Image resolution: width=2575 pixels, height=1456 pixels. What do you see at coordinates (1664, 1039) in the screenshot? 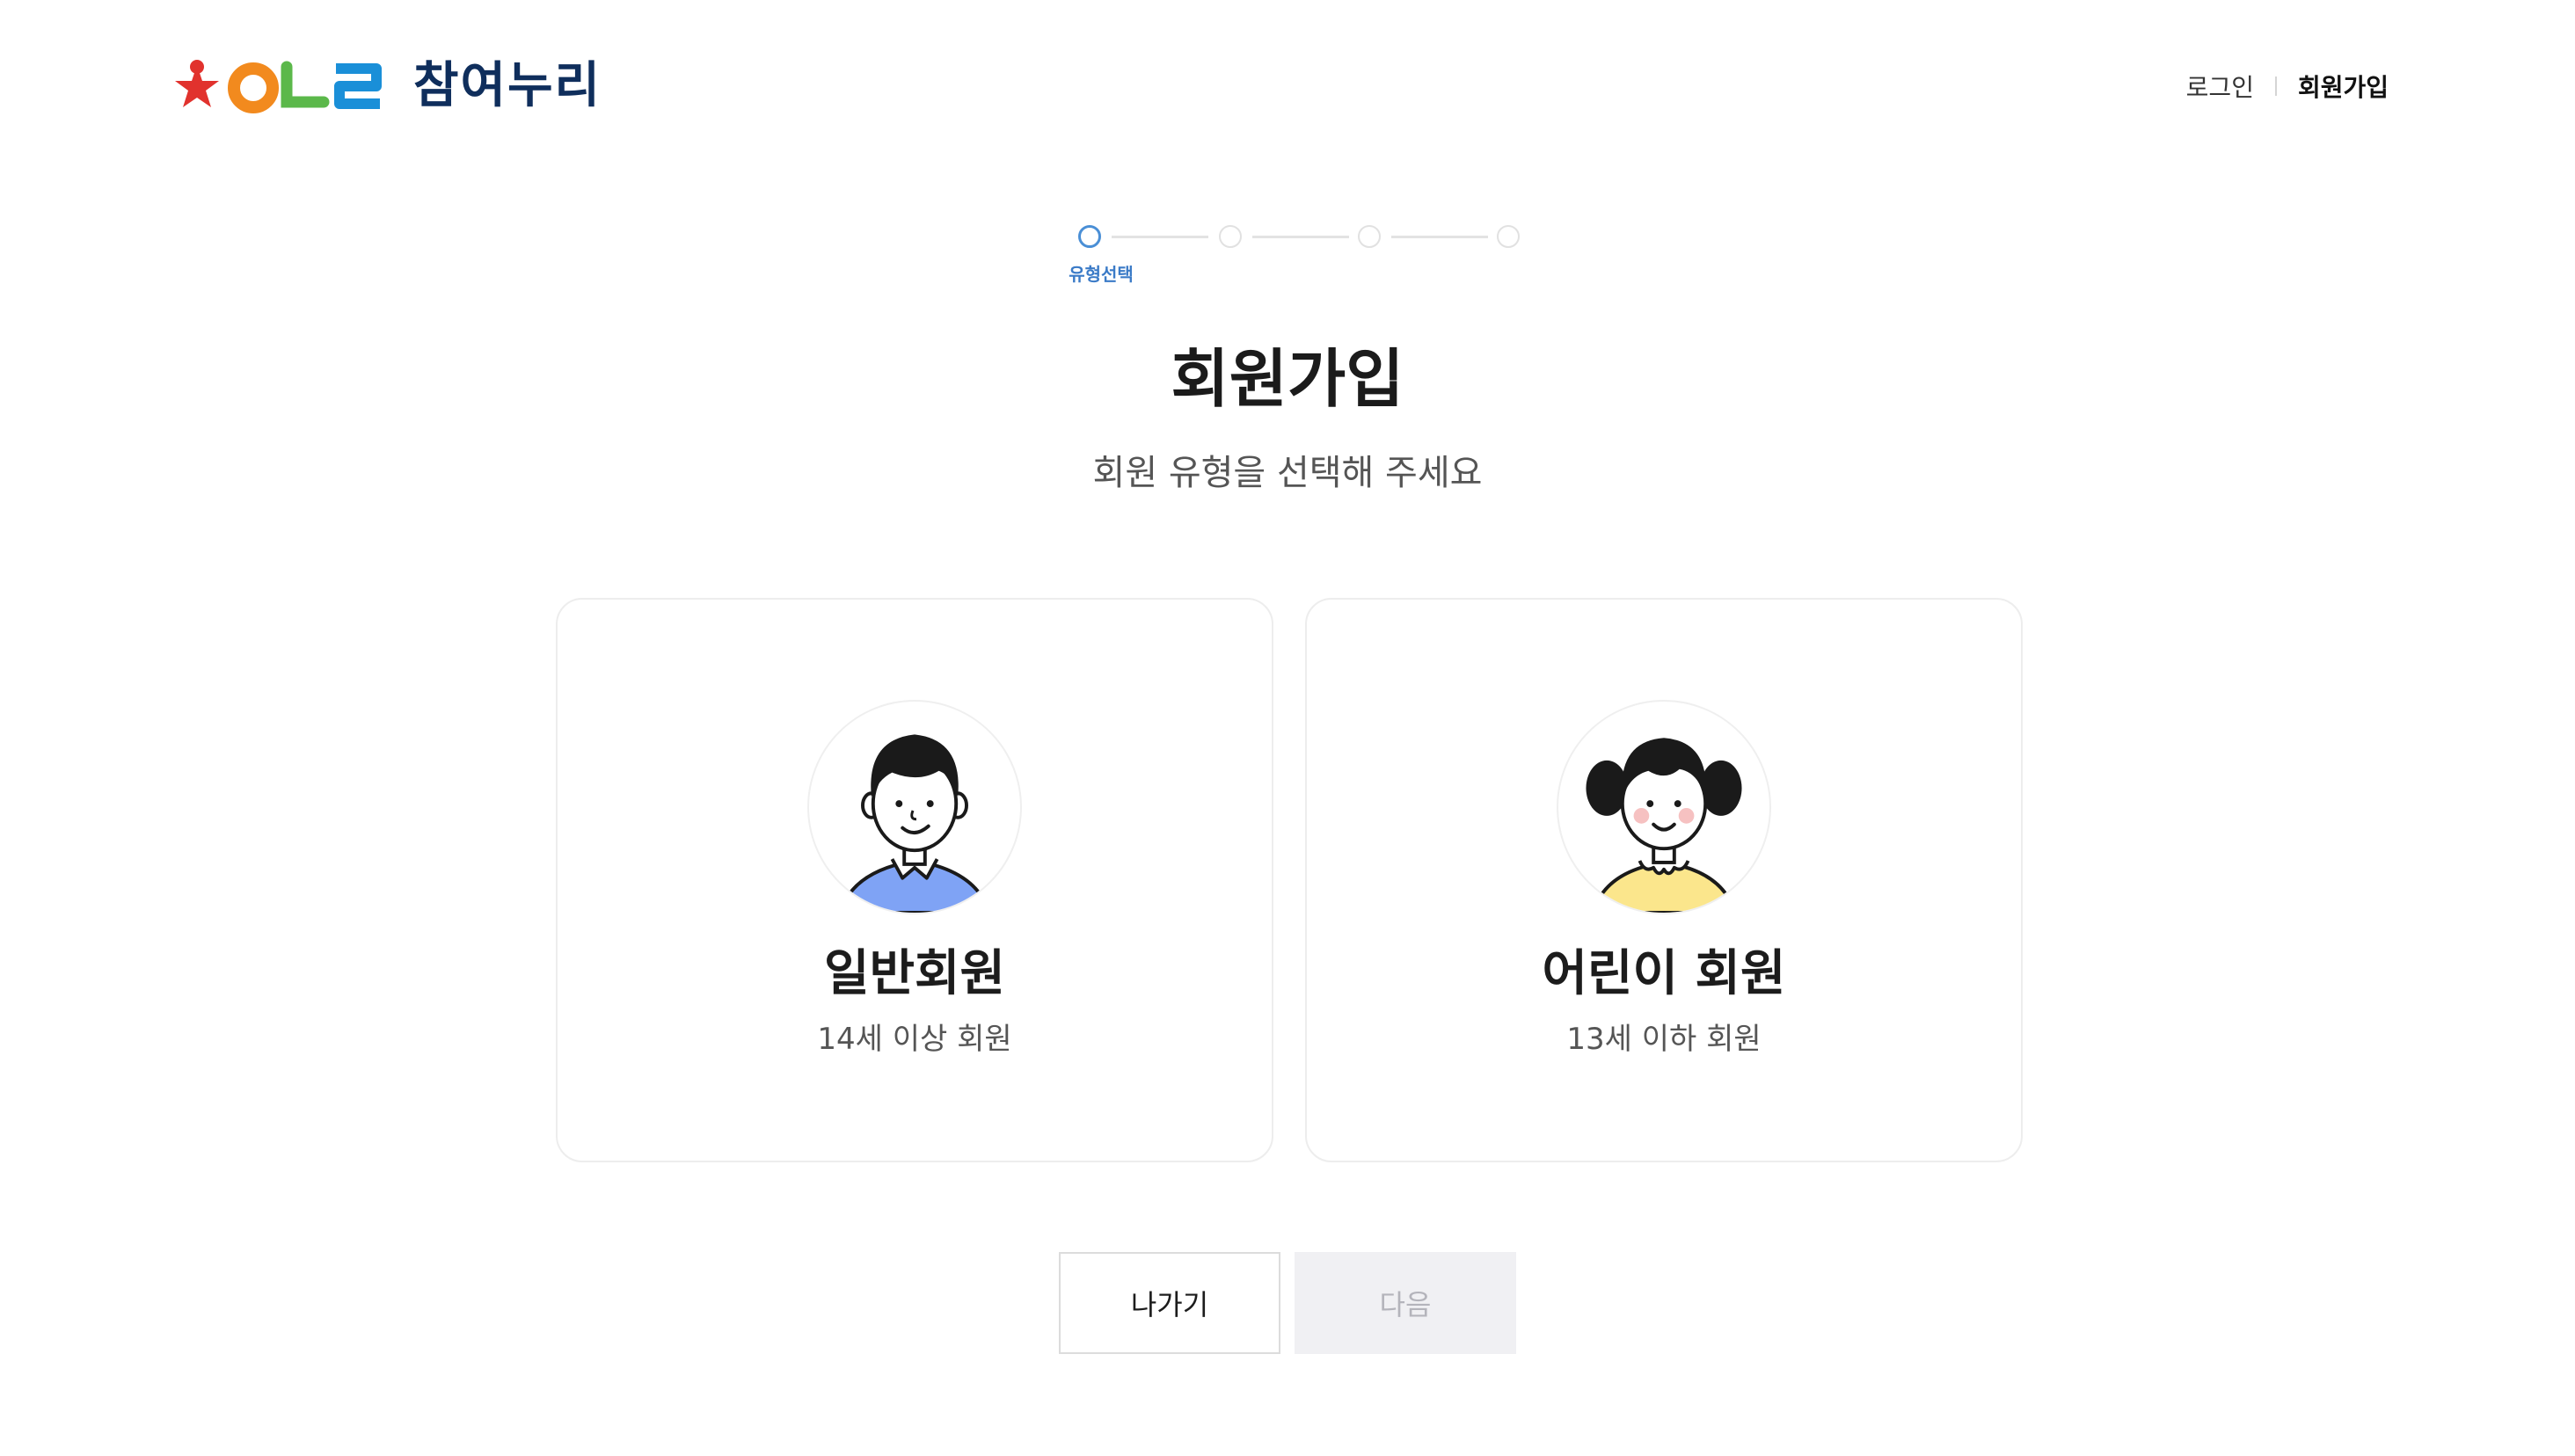
I see `child-member-description: 13세 이하 회원` at bounding box center [1664, 1039].